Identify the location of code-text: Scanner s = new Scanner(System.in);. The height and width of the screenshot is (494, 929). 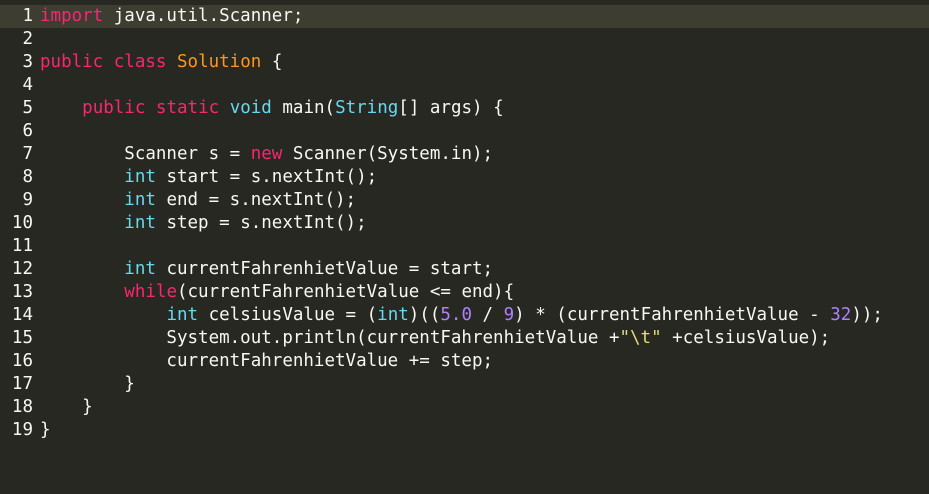
(481, 154).